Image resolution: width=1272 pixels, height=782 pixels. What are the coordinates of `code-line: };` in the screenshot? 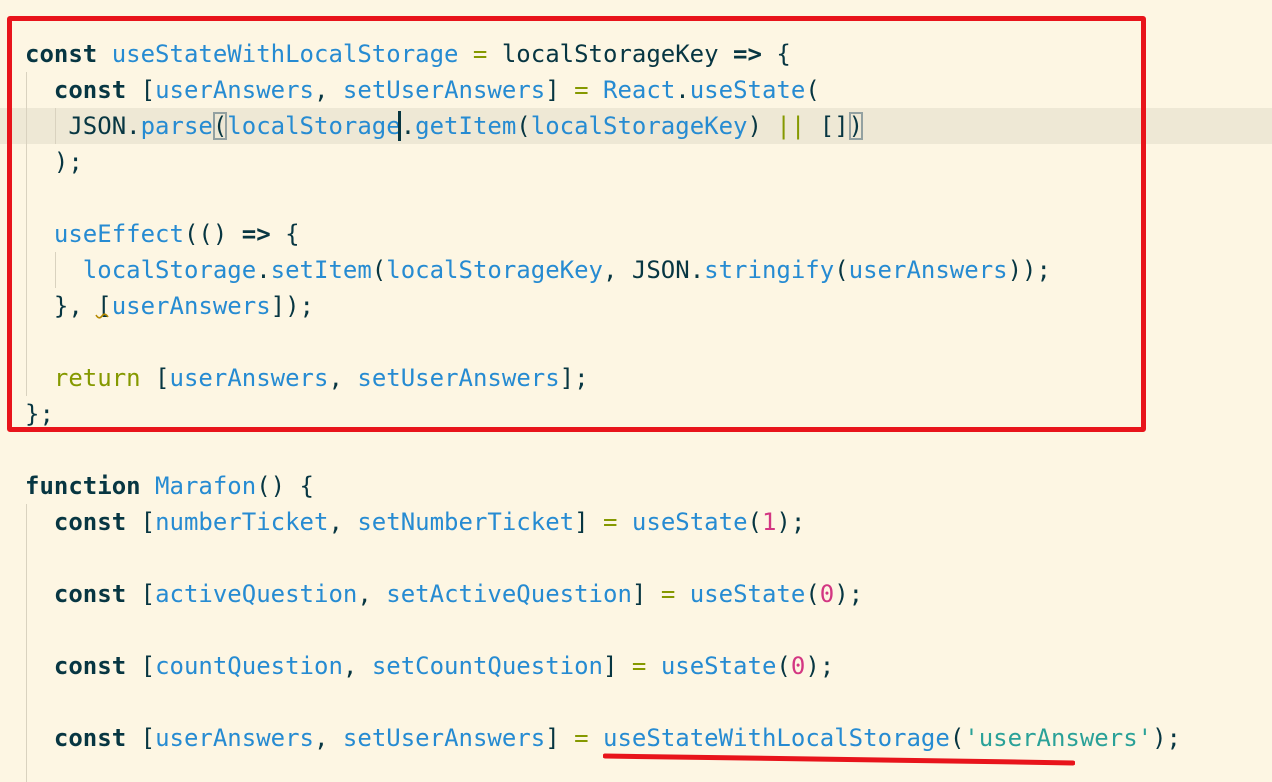 It's located at (636, 414).